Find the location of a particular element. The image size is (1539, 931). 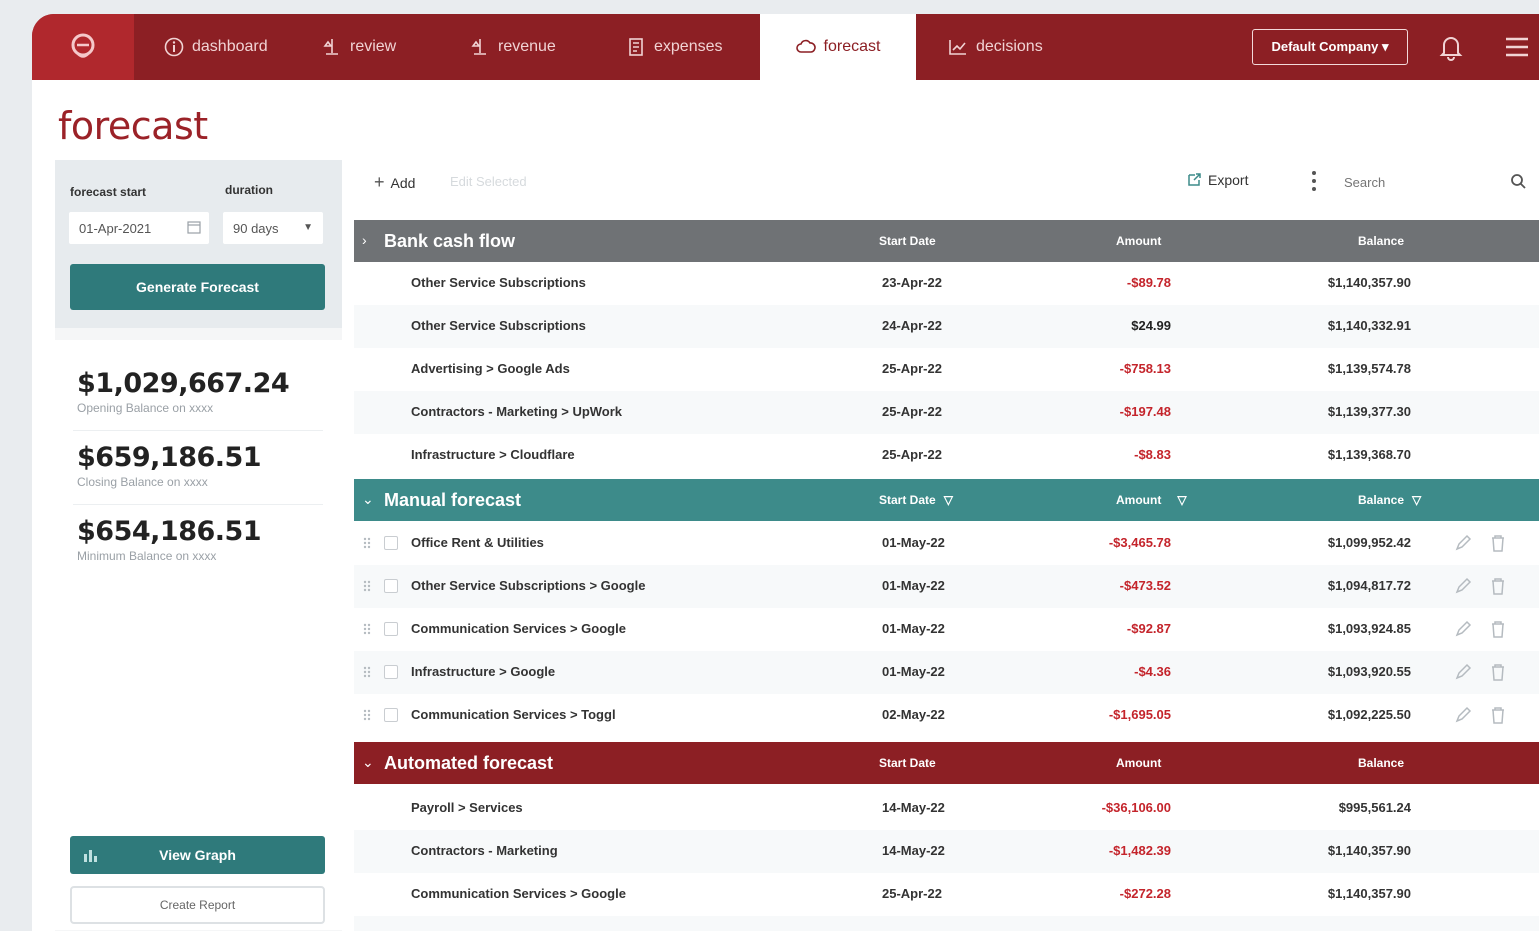

create-report-button: Create Report is located at coordinates (197, 905).